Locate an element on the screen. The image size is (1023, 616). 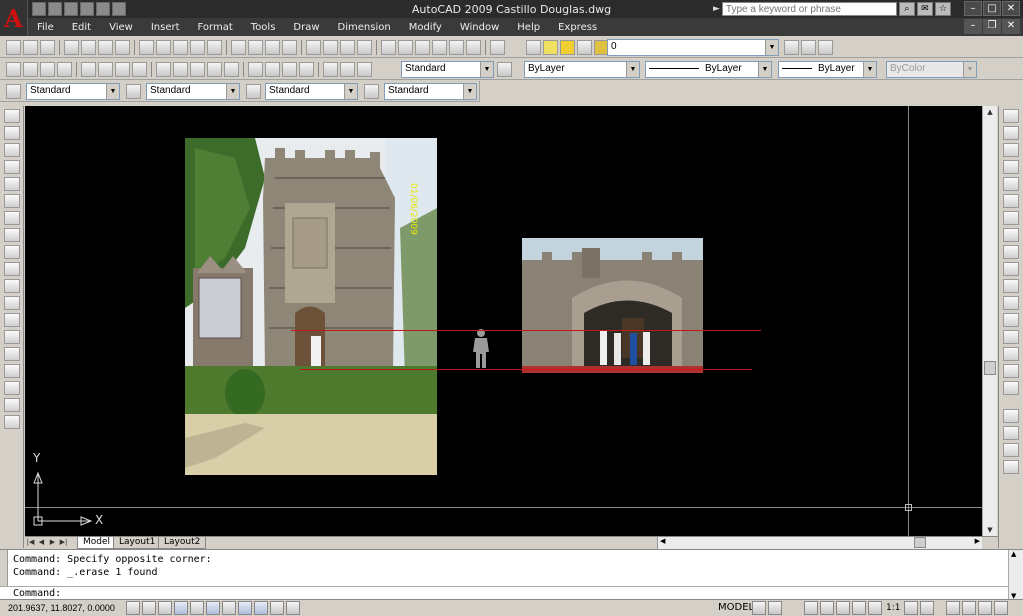
3d-dwf-icon is located at coordinates (122, 47).